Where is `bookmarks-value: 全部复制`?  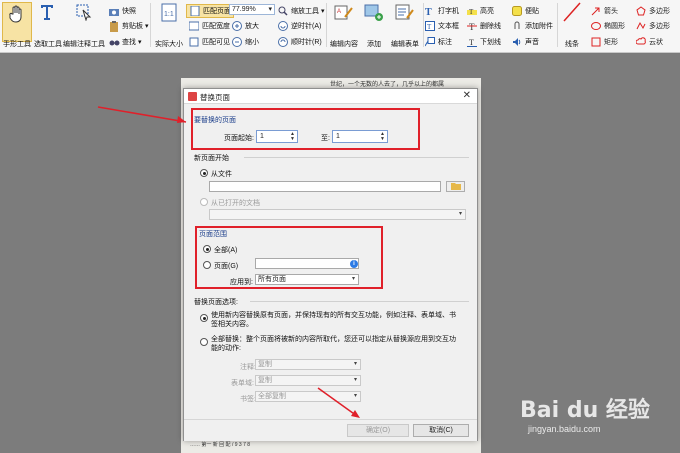 bookmarks-value: 全部复制 is located at coordinates (272, 396).